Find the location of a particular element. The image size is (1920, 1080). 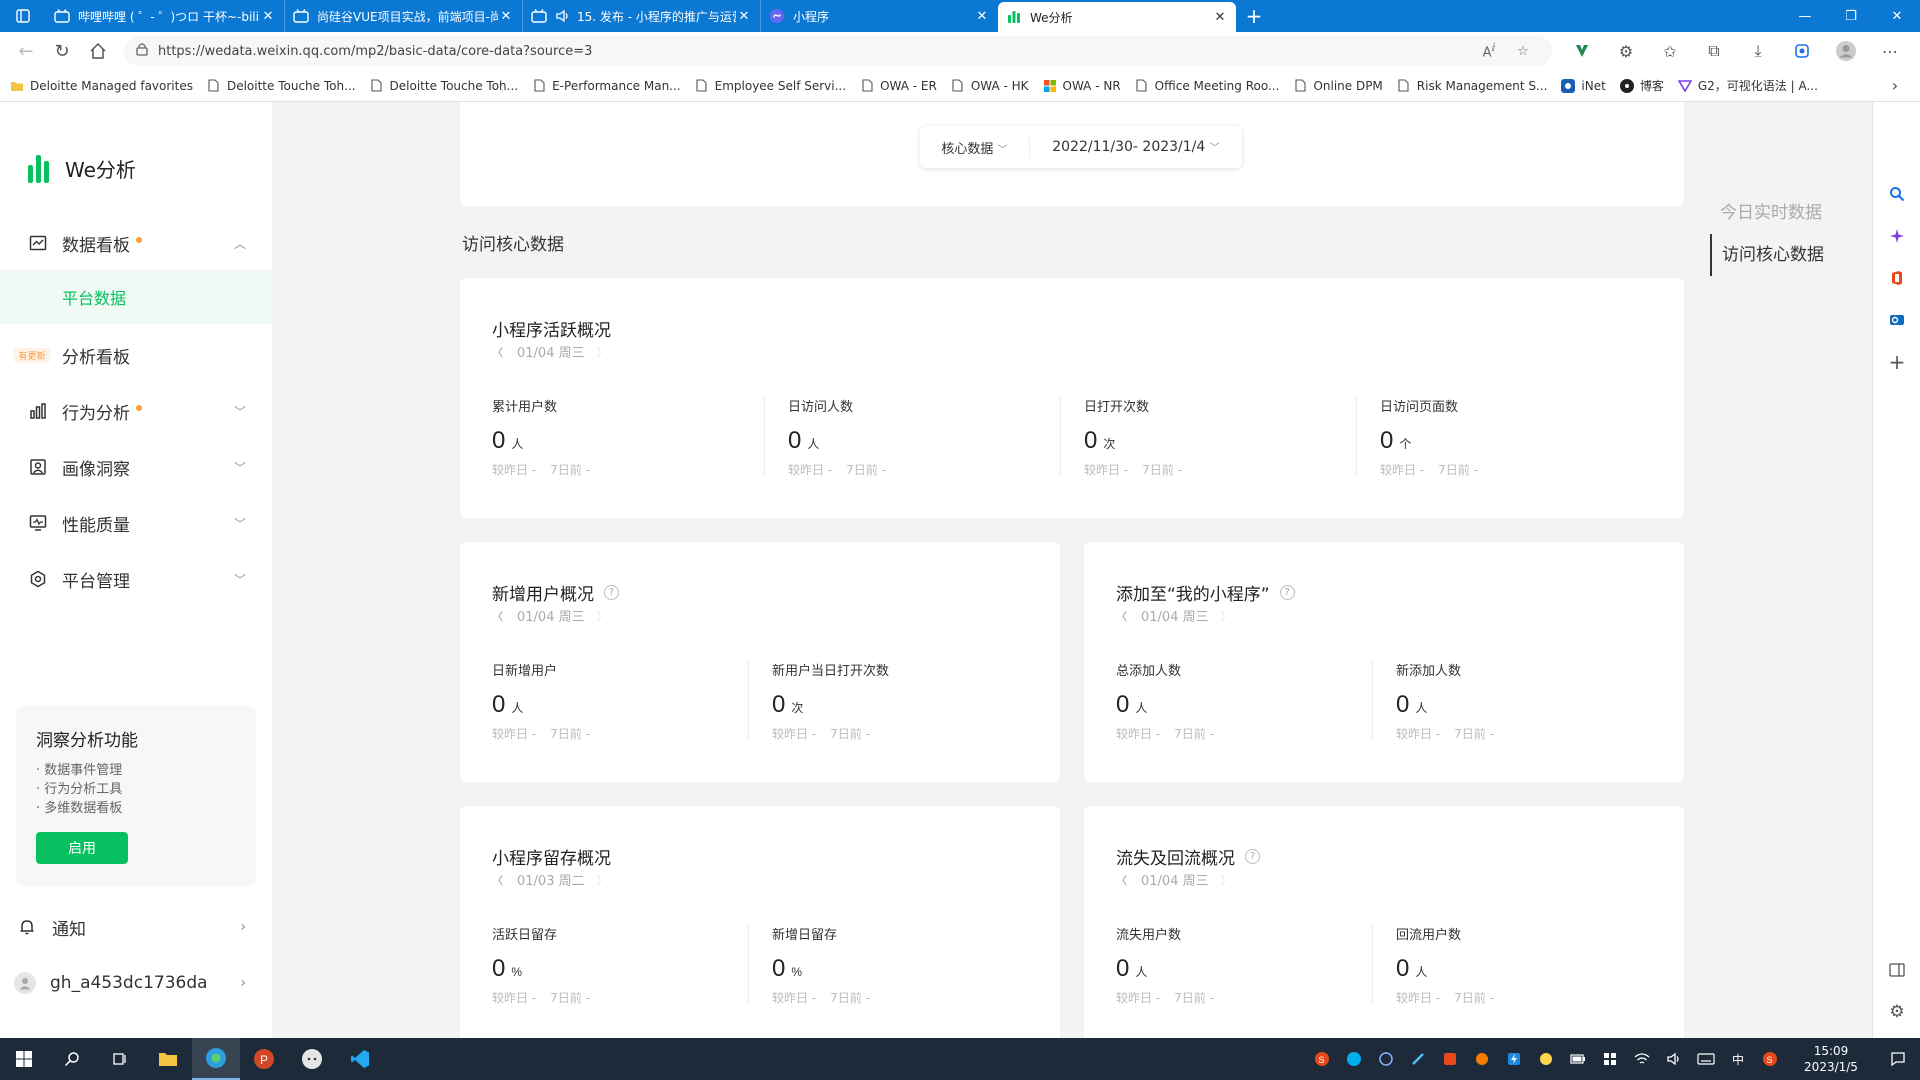

app-logo: We分析 is located at coordinates (82, 168).